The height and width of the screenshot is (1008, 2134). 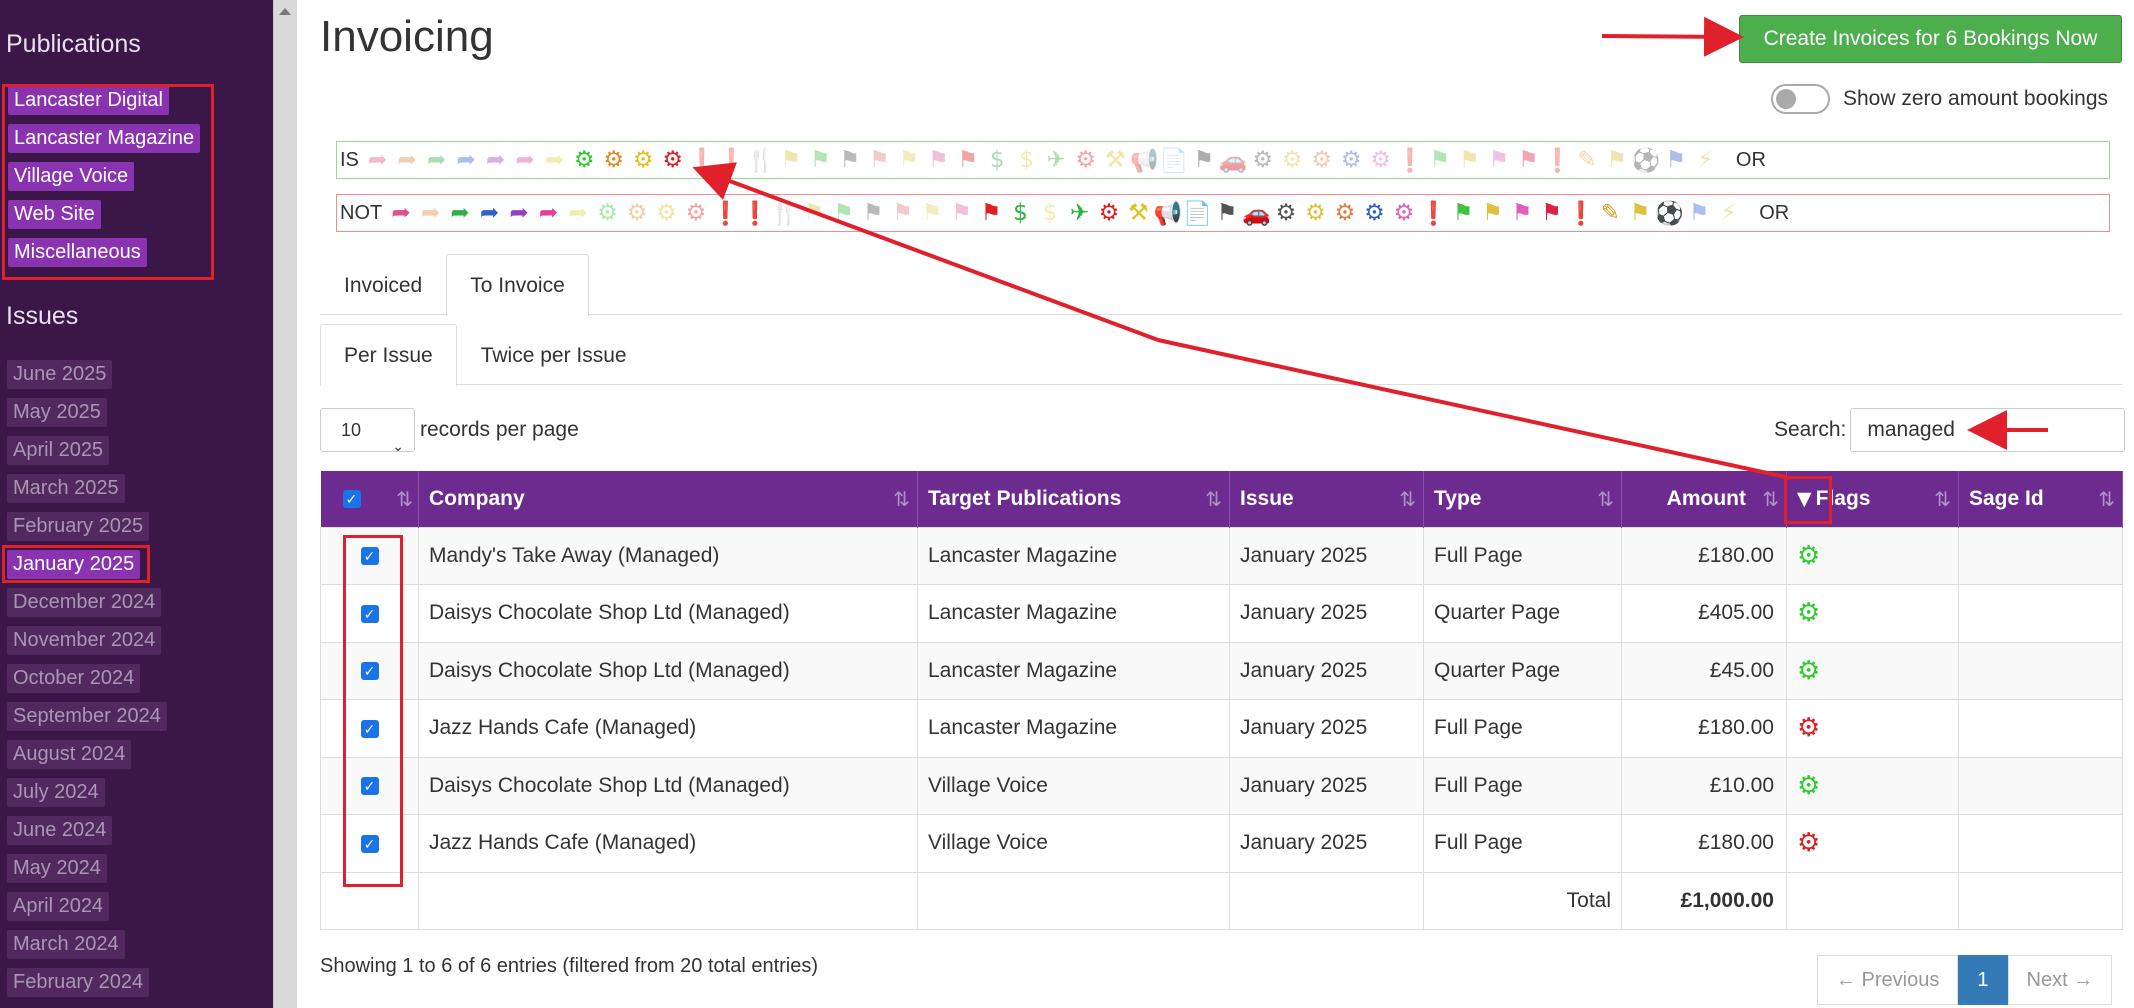 I want to click on sidebar-scrollbar, so click(x=285, y=504).